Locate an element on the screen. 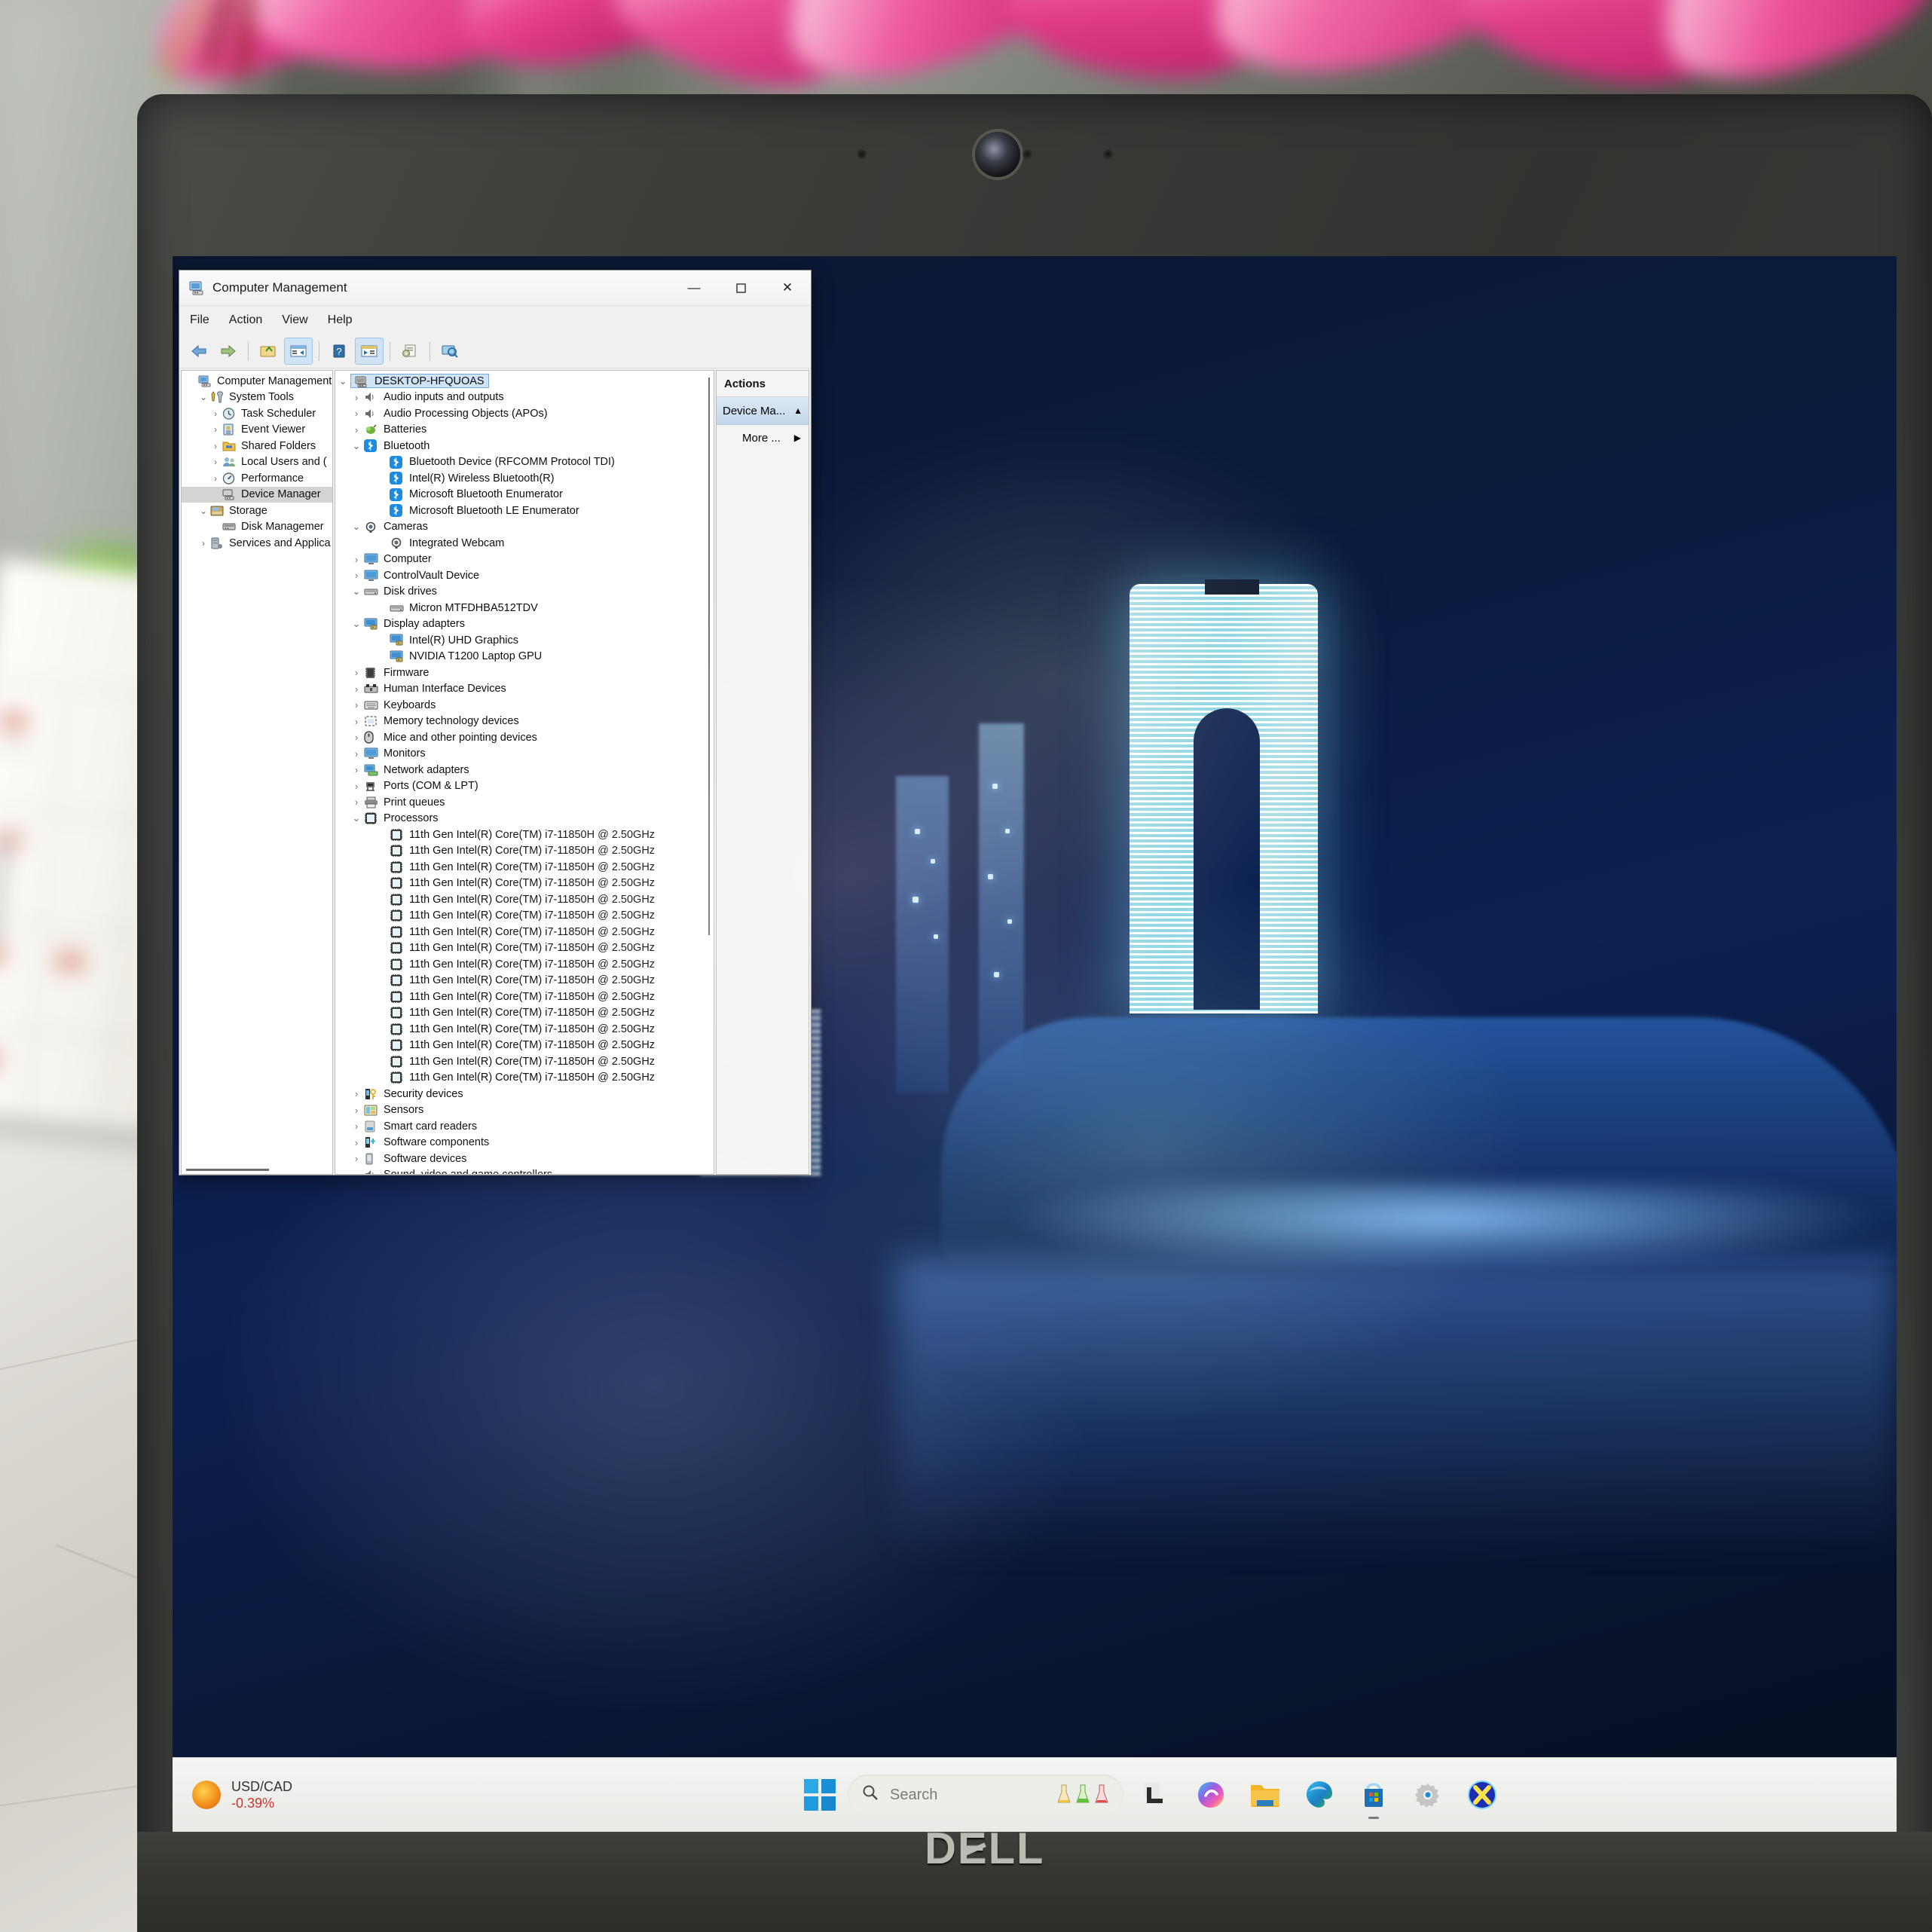  toolbar: ? is located at coordinates (495, 352).